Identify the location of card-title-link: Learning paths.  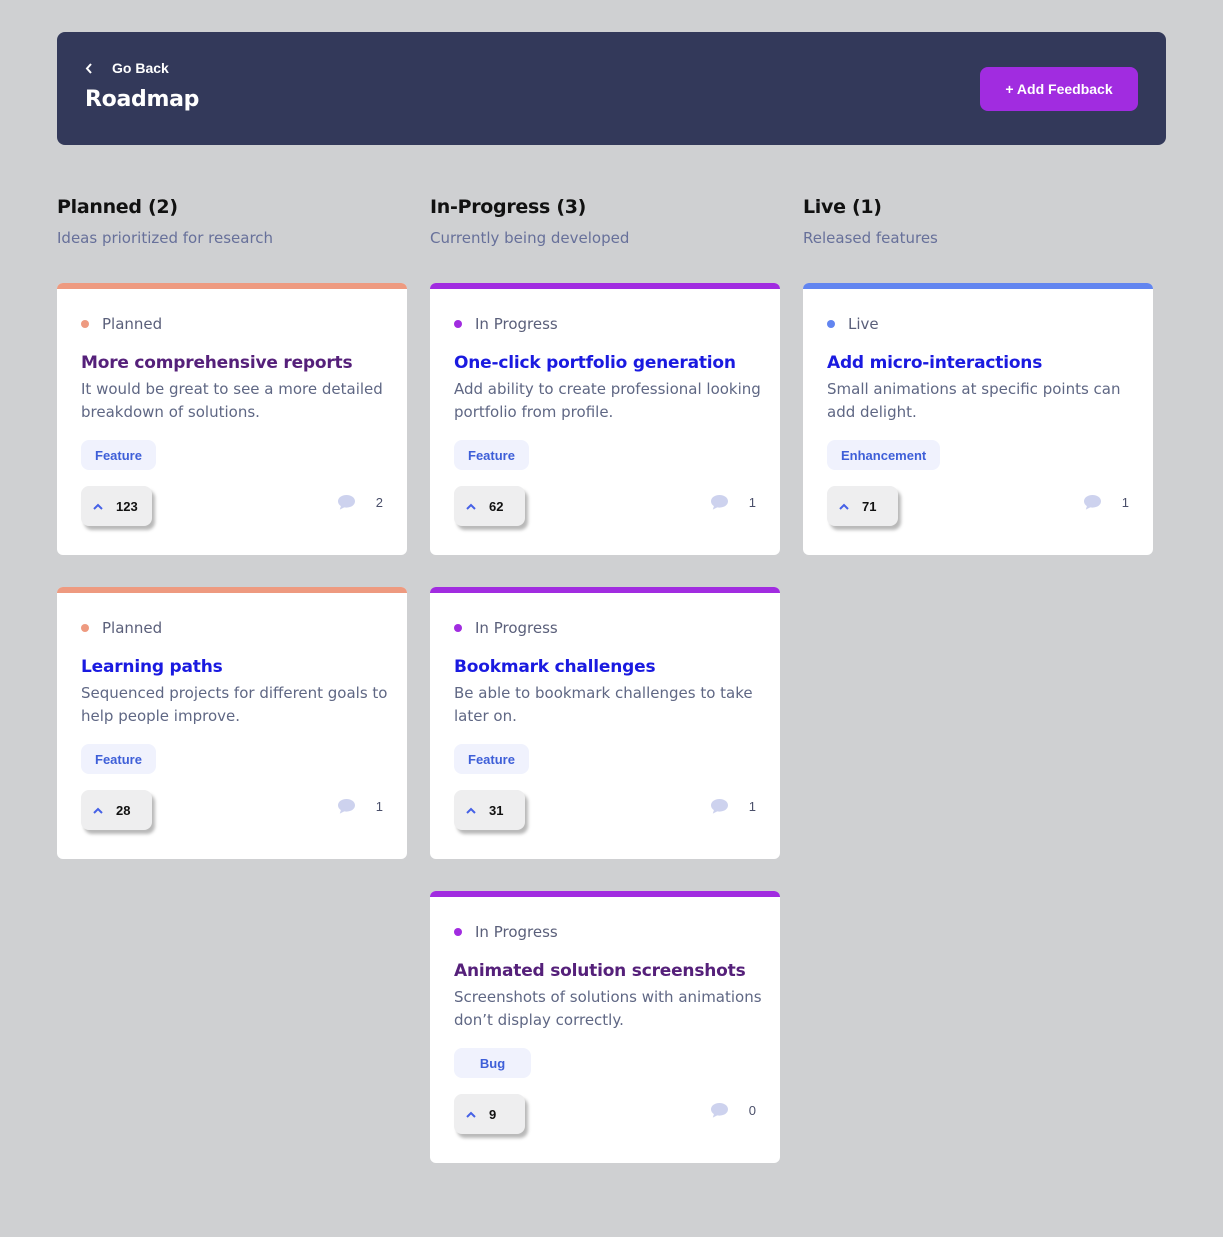
(152, 667).